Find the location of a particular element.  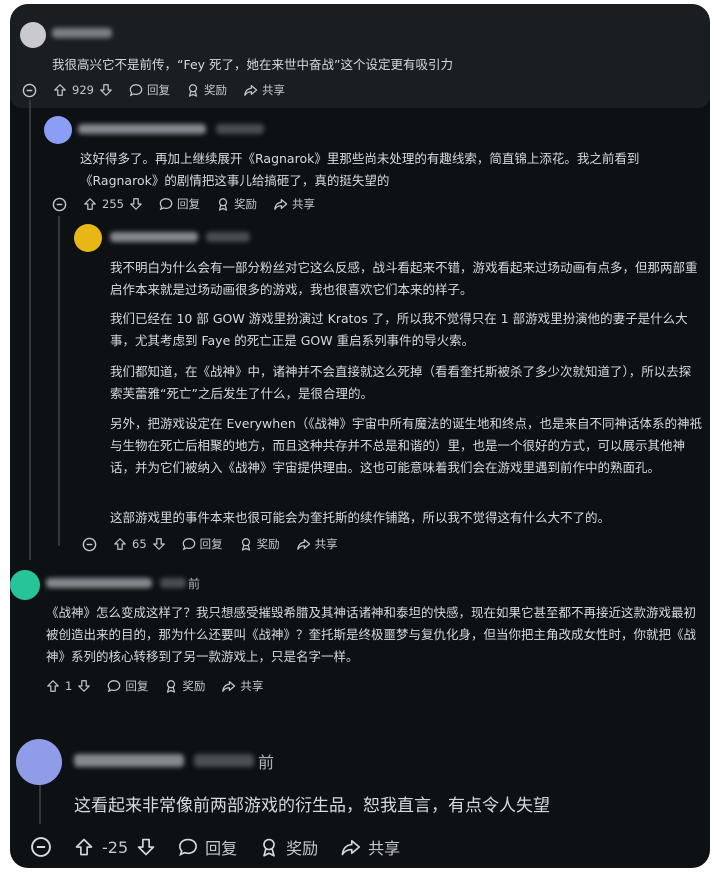

vote-count: 929 is located at coordinates (83, 90).